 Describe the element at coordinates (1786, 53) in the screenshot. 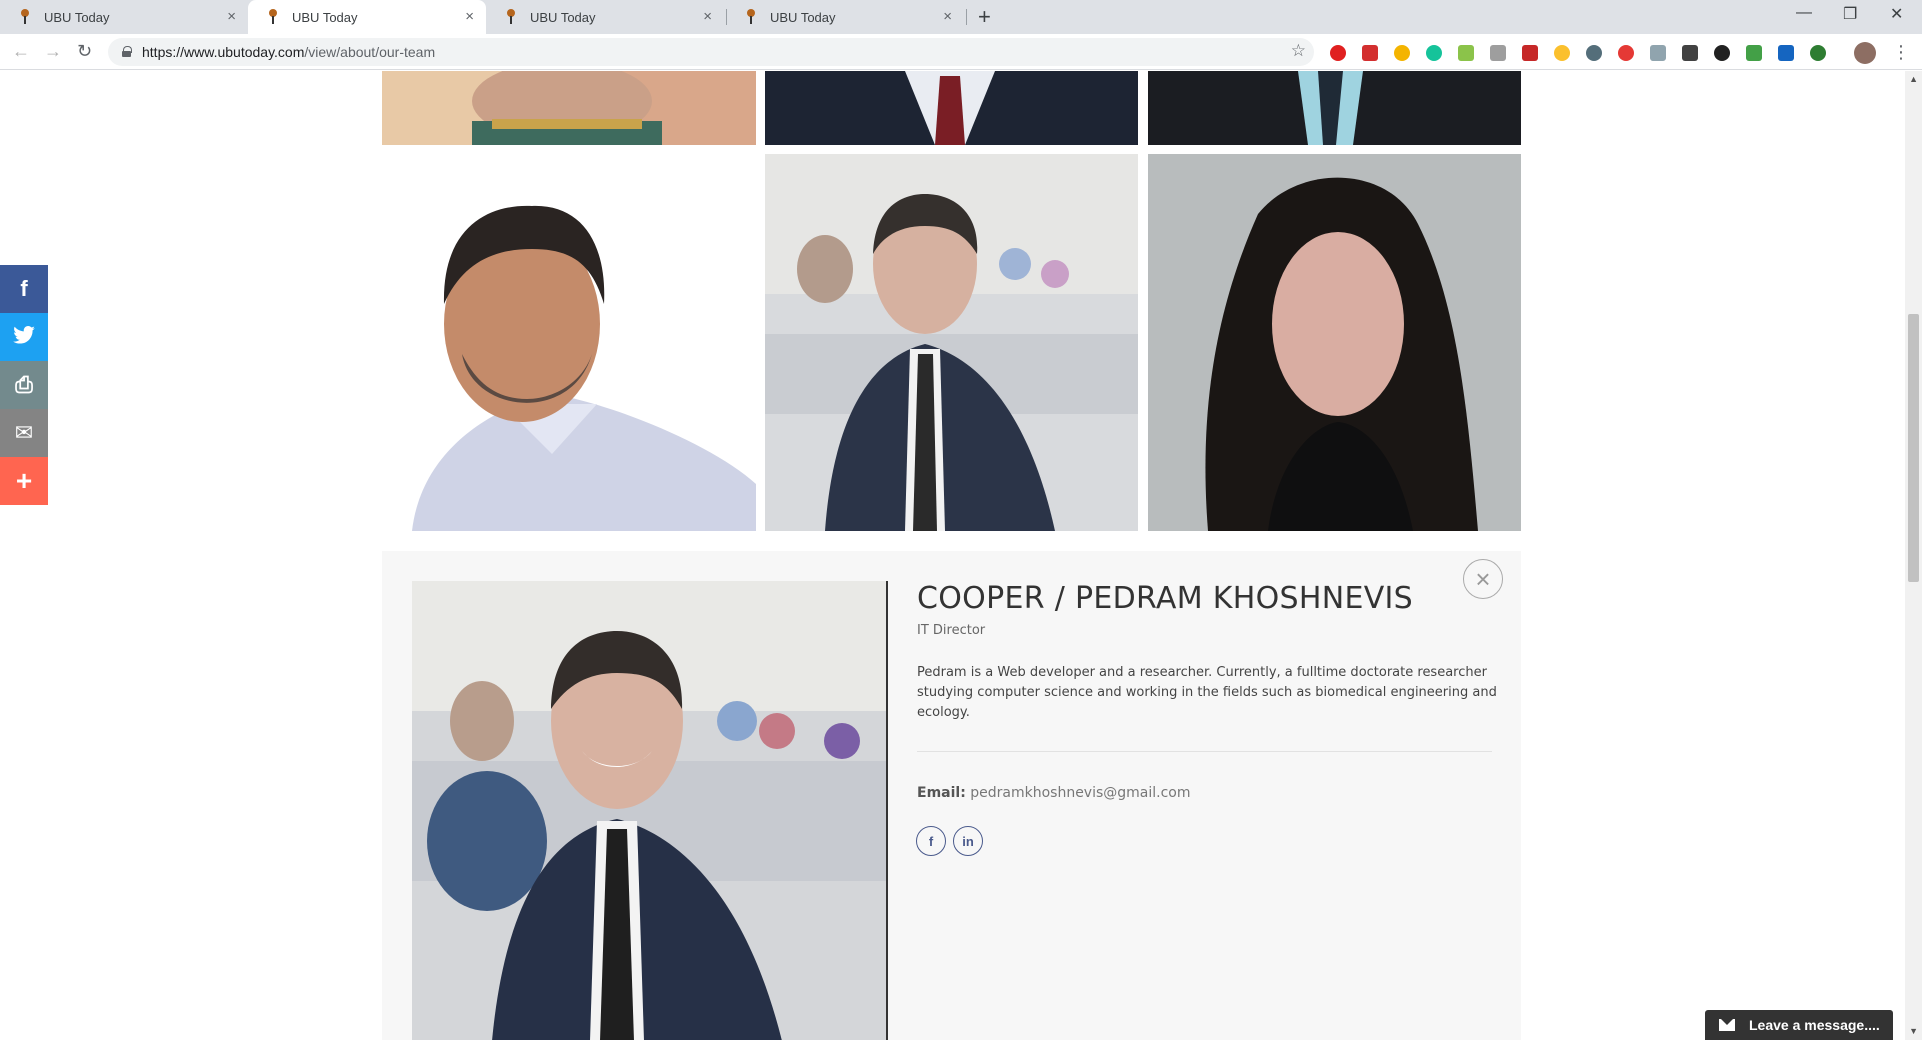

I see `grid-extension-icon` at that location.